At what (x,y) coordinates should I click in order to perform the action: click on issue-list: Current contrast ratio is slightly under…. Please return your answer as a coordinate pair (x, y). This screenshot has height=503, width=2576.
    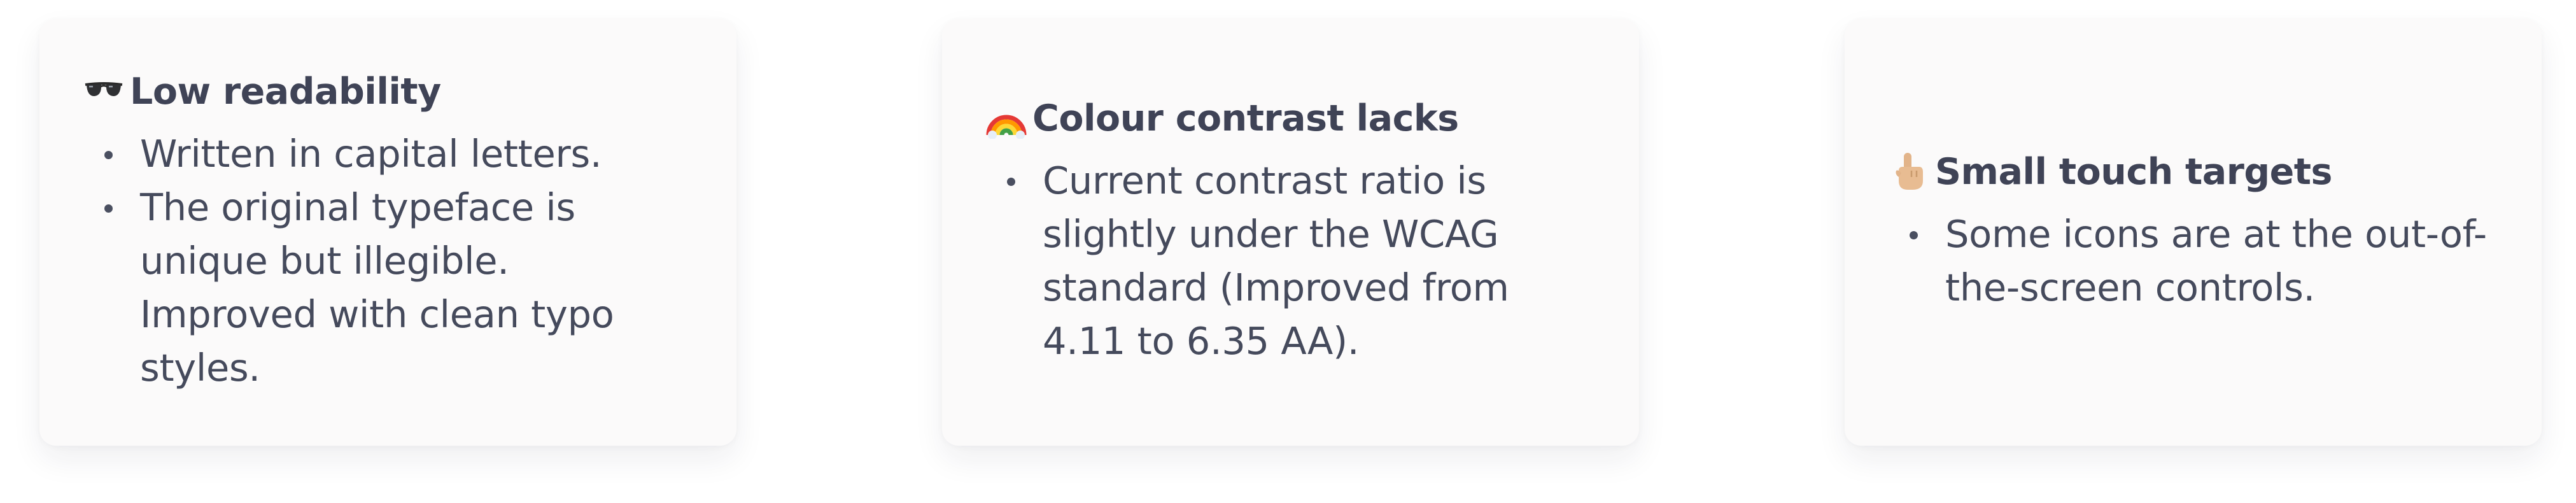
    Looking at the image, I should click on (1287, 261).